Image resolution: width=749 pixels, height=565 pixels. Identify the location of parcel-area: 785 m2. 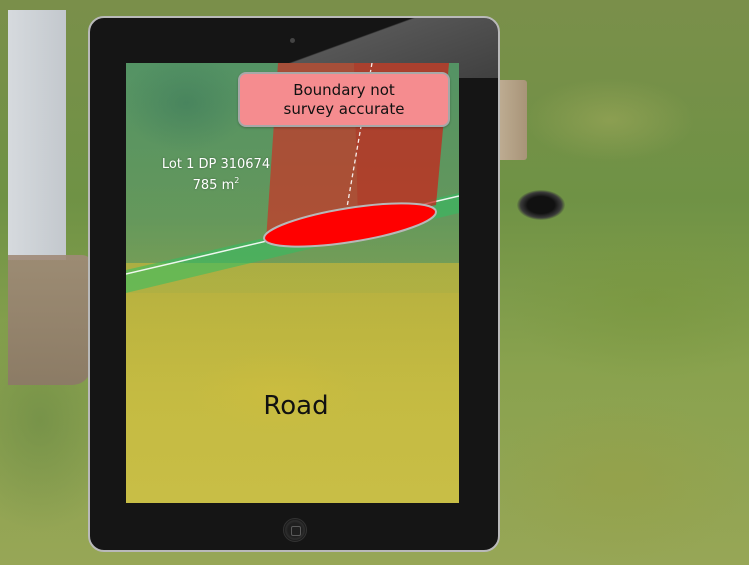
(216, 183).